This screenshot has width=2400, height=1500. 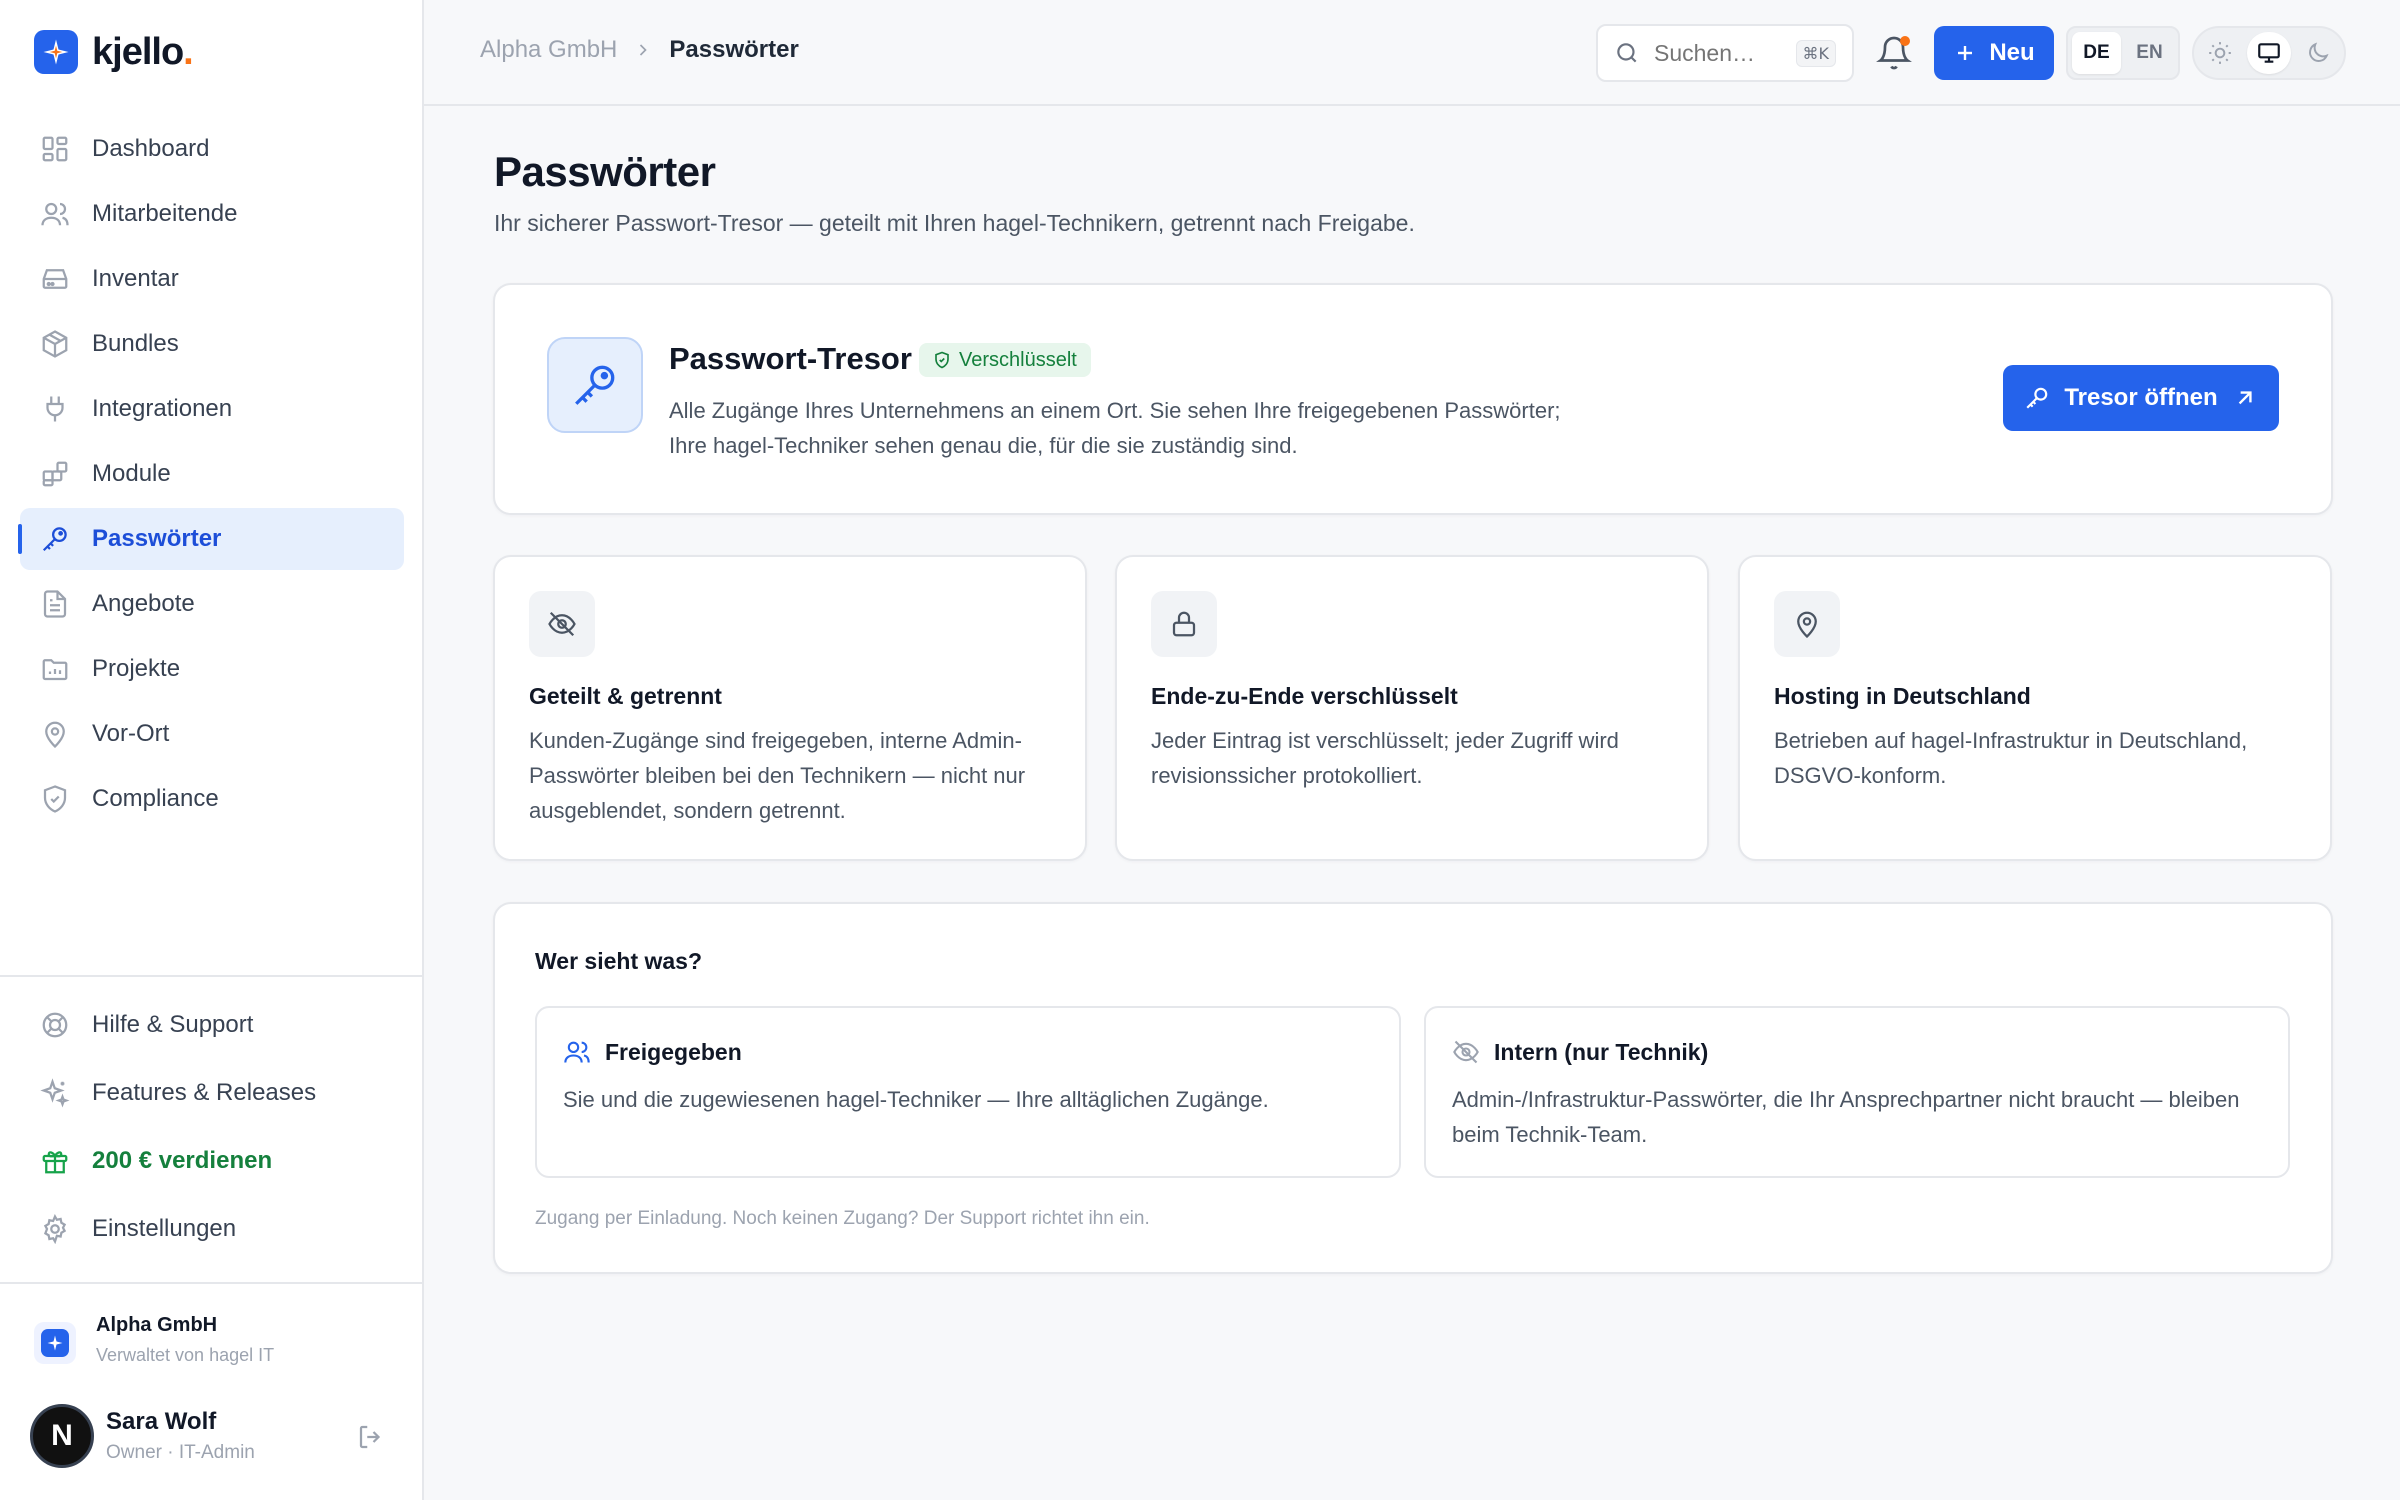 What do you see at coordinates (155, 798) in the screenshot?
I see `sidebar-item-label: Compliance` at bounding box center [155, 798].